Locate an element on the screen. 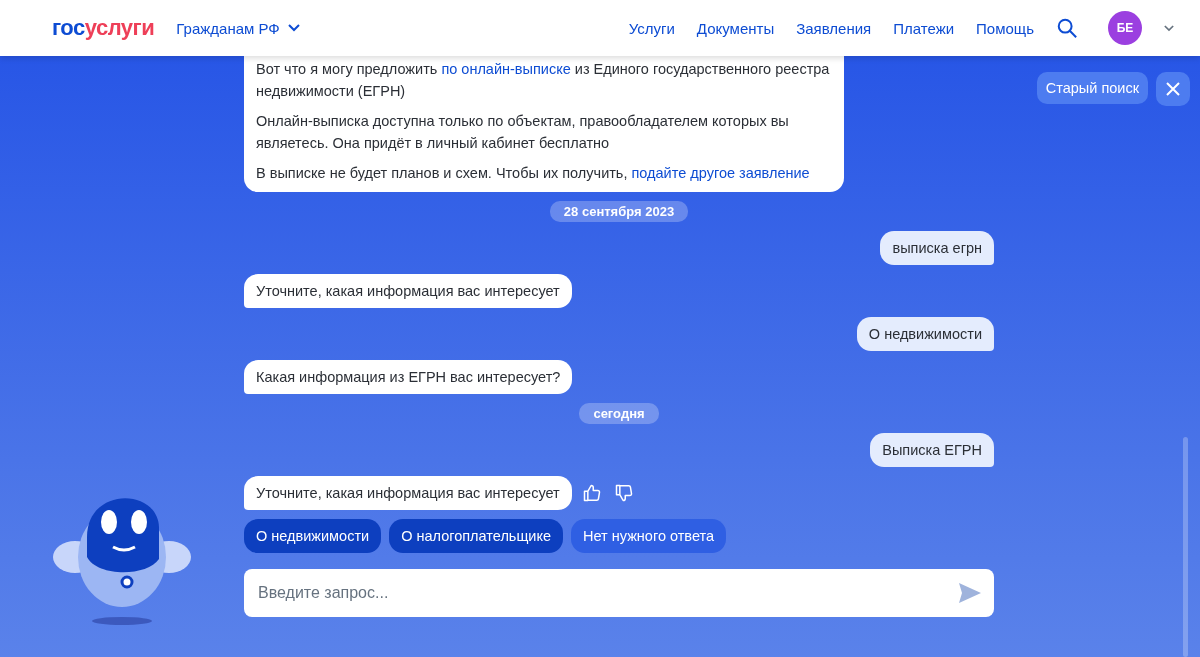 The width and height of the screenshot is (1200, 657). thumbs-up-icon is located at coordinates (591, 493).